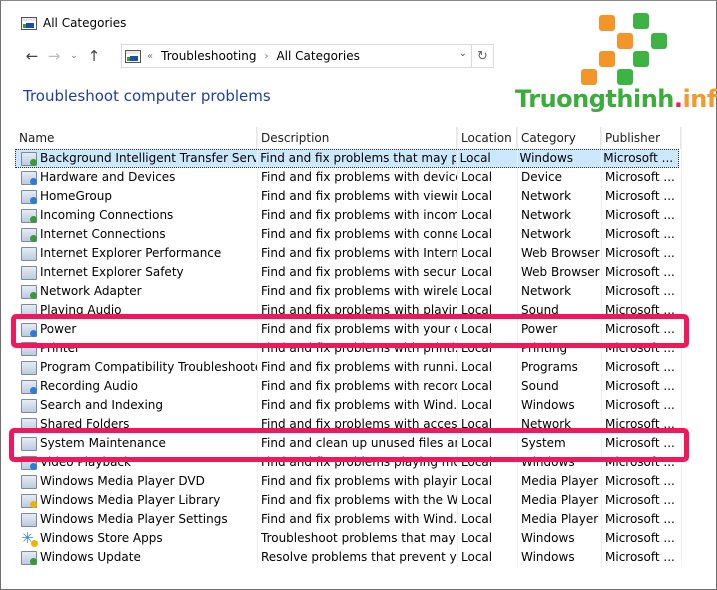  I want to click on address-dropdown-icon: ⌄, so click(463, 53).